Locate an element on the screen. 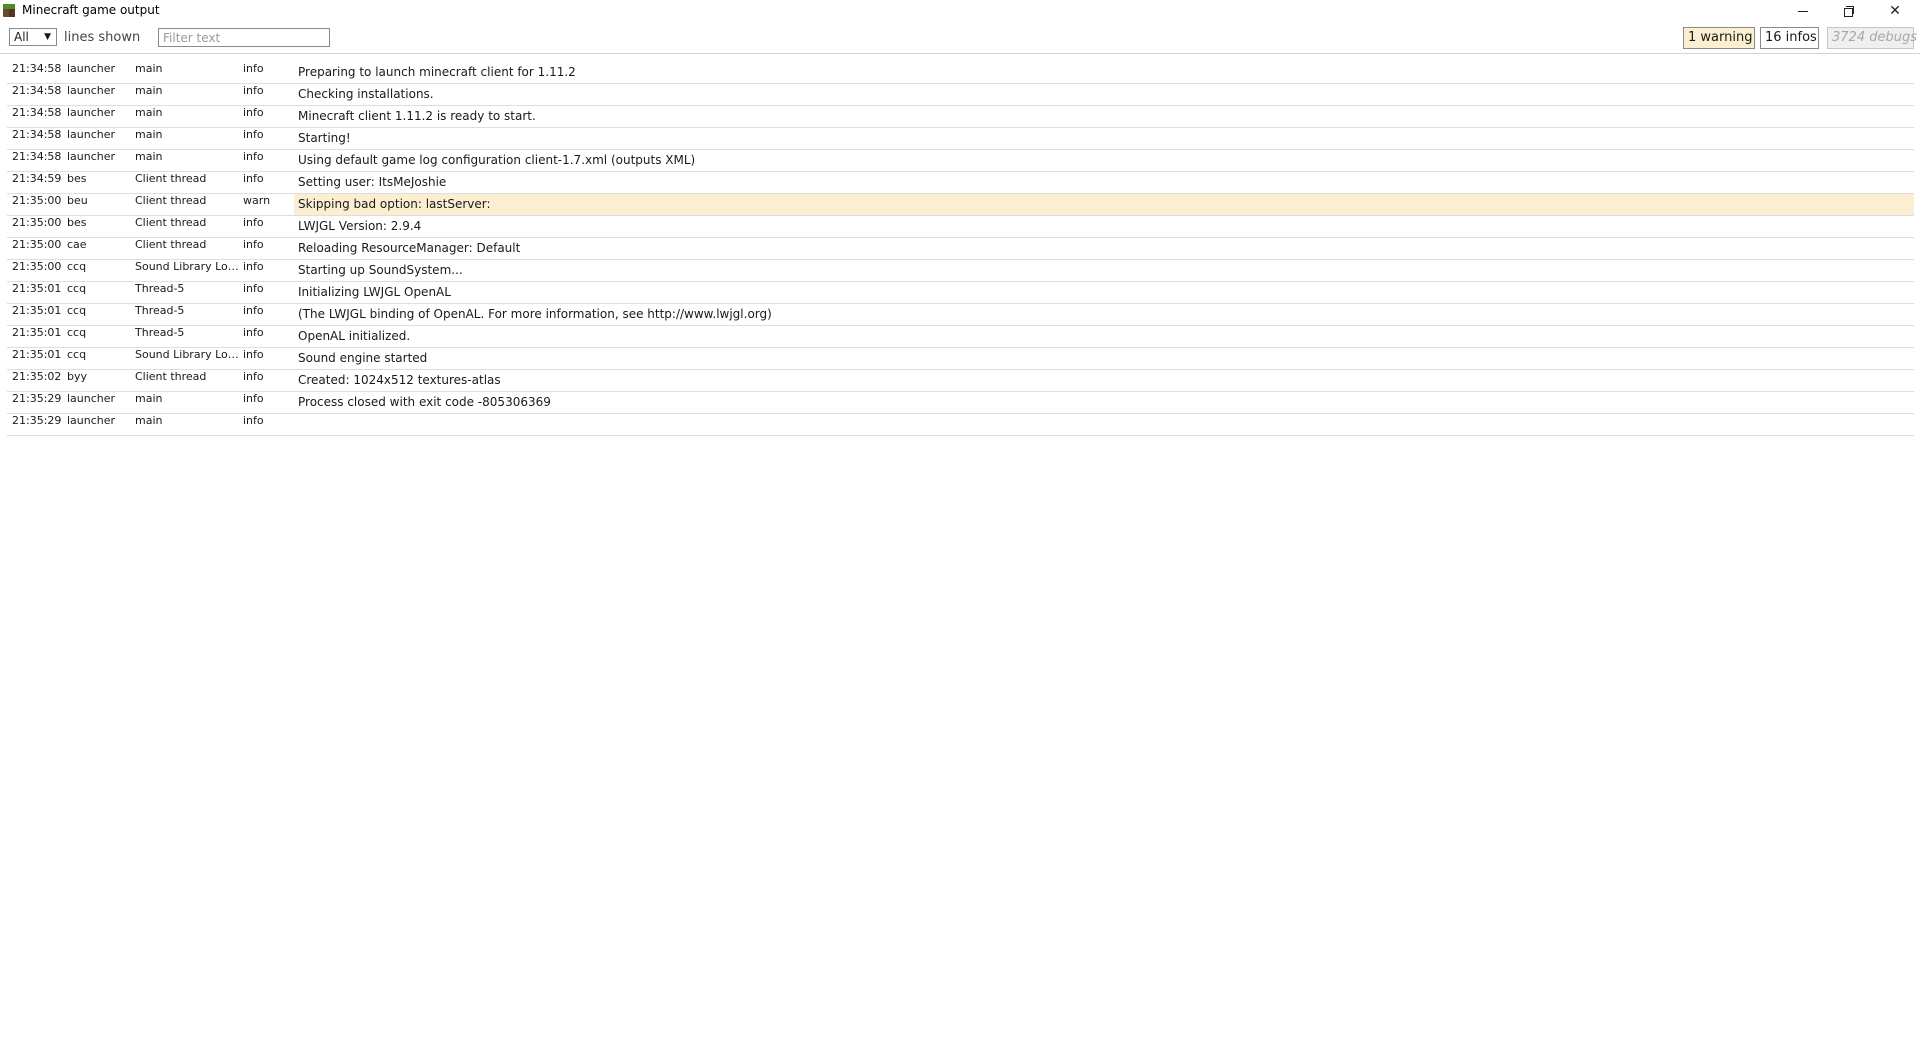 This screenshot has width=1920, height=1040. log-message-cell: Sound engine started is located at coordinates (363, 358).